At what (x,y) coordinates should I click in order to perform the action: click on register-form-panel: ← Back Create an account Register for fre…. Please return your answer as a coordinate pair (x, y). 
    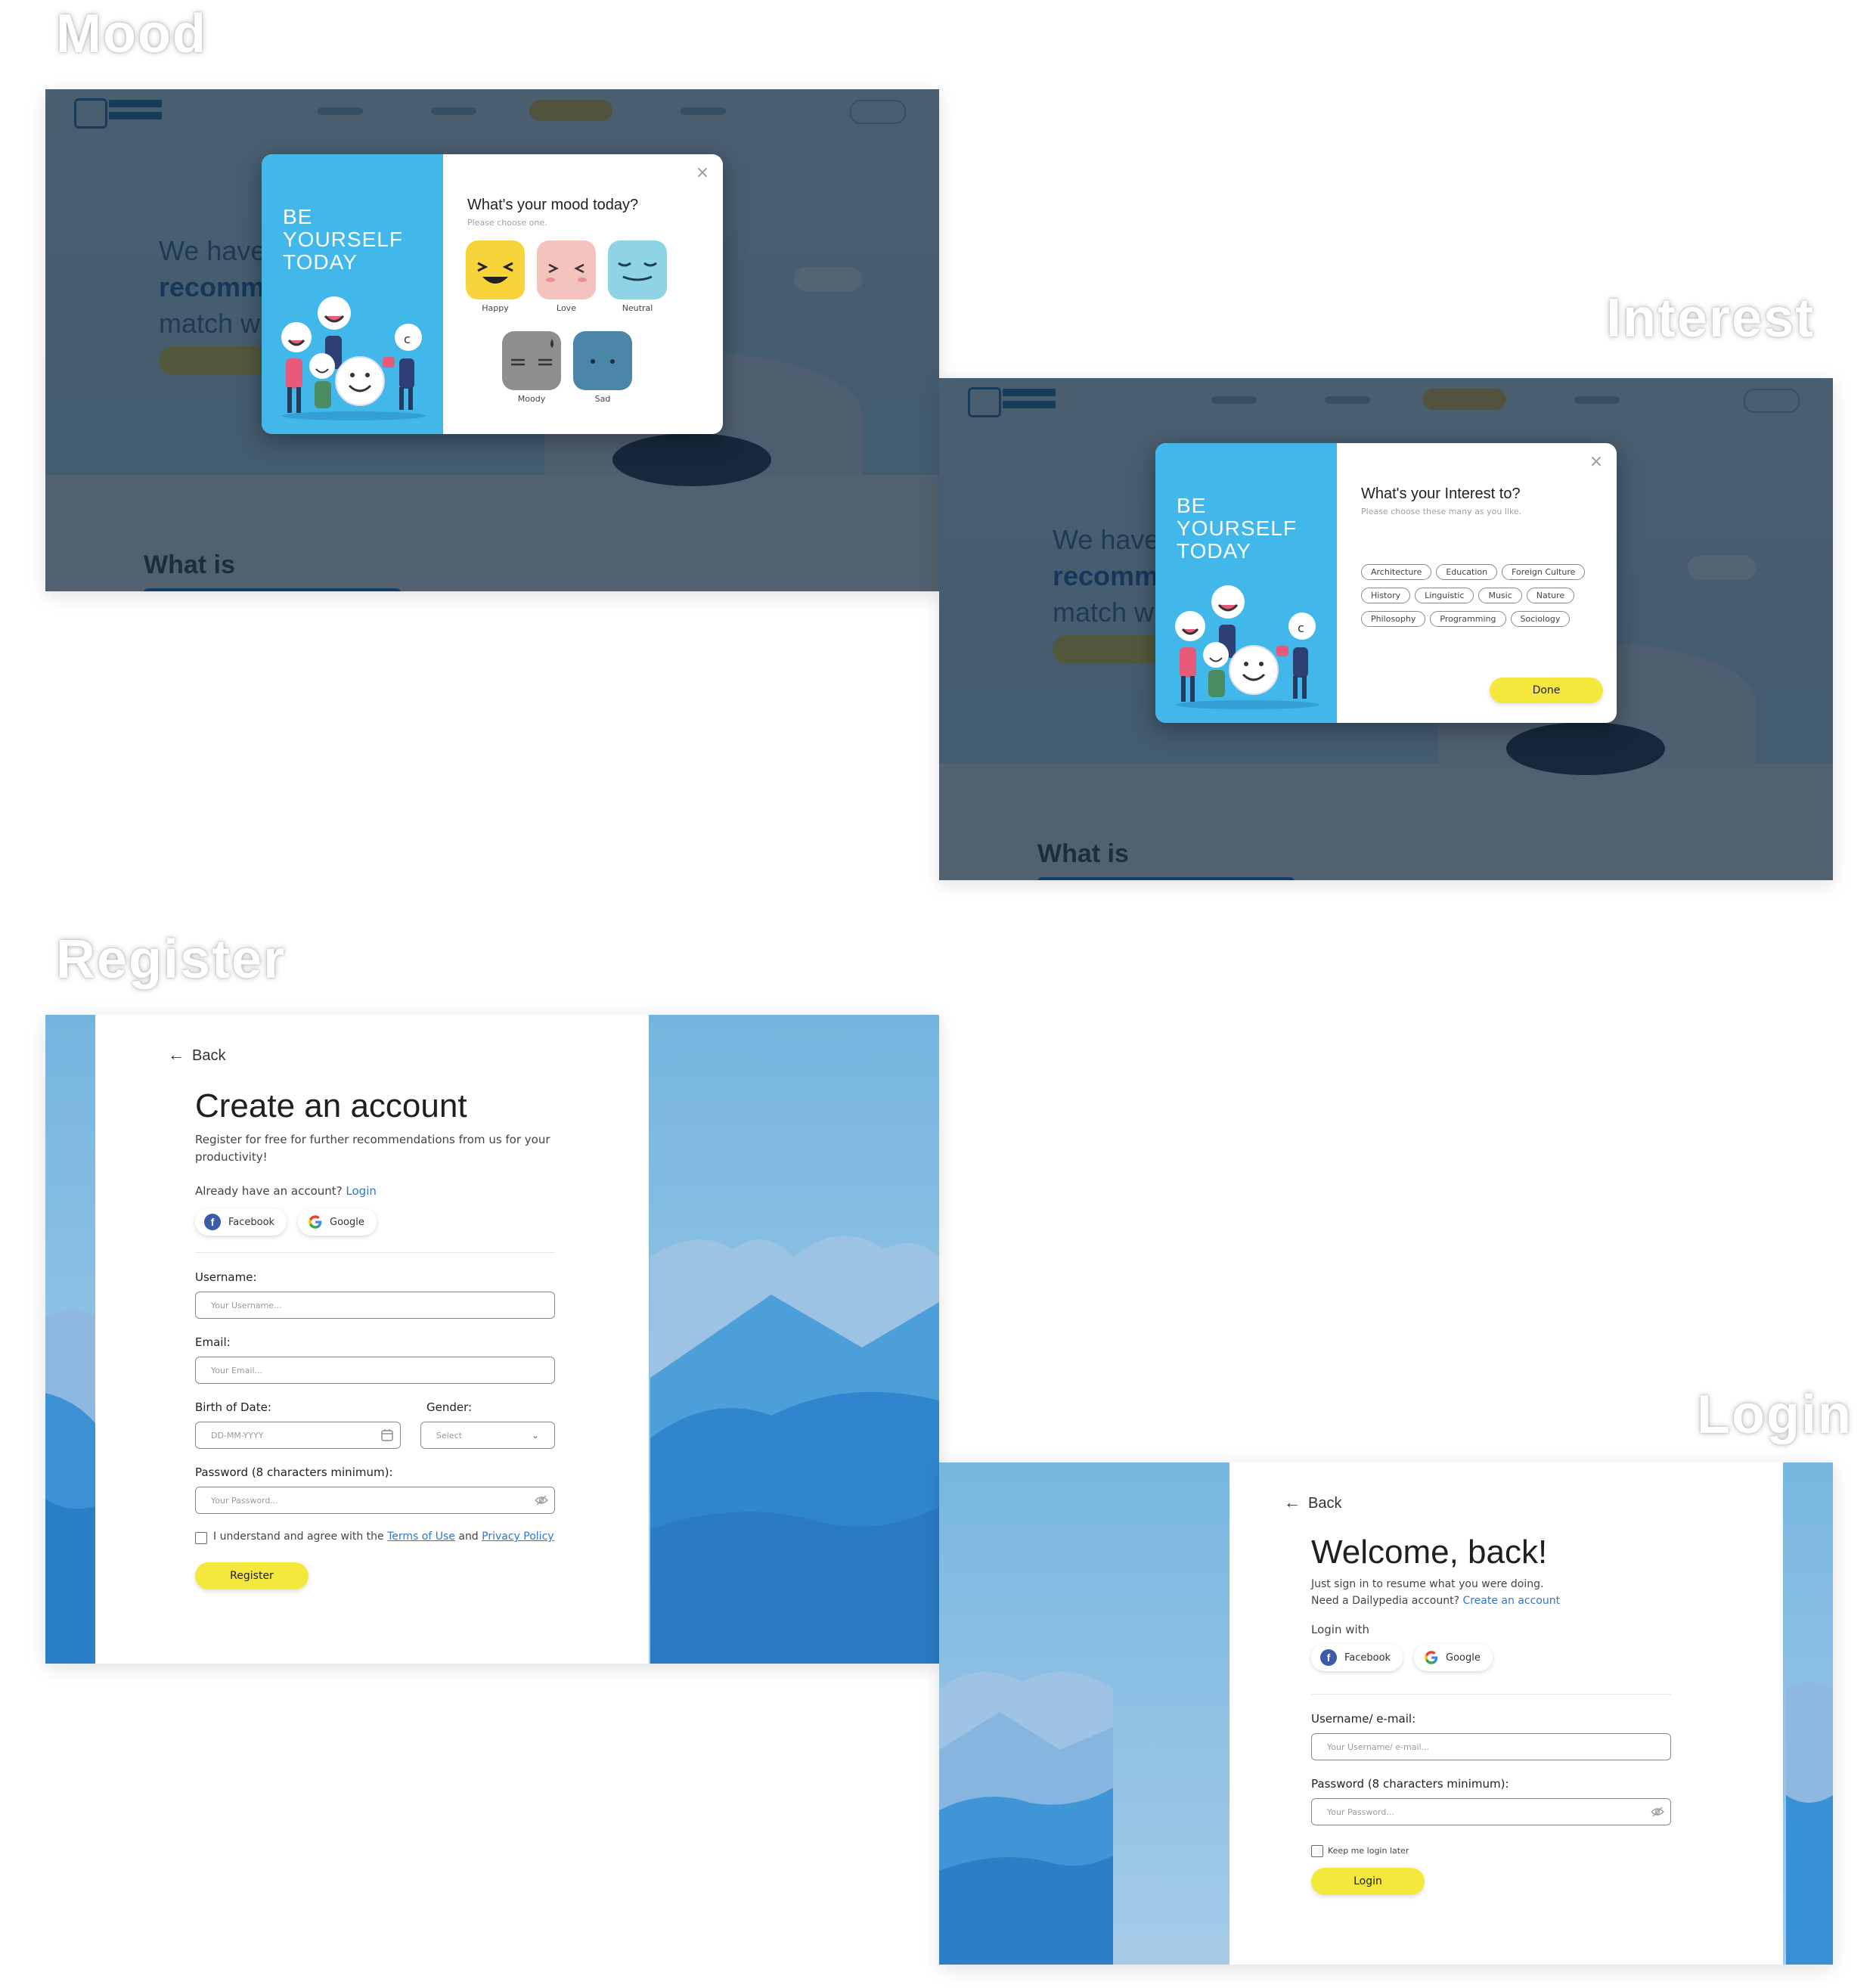
    Looking at the image, I should click on (372, 1340).